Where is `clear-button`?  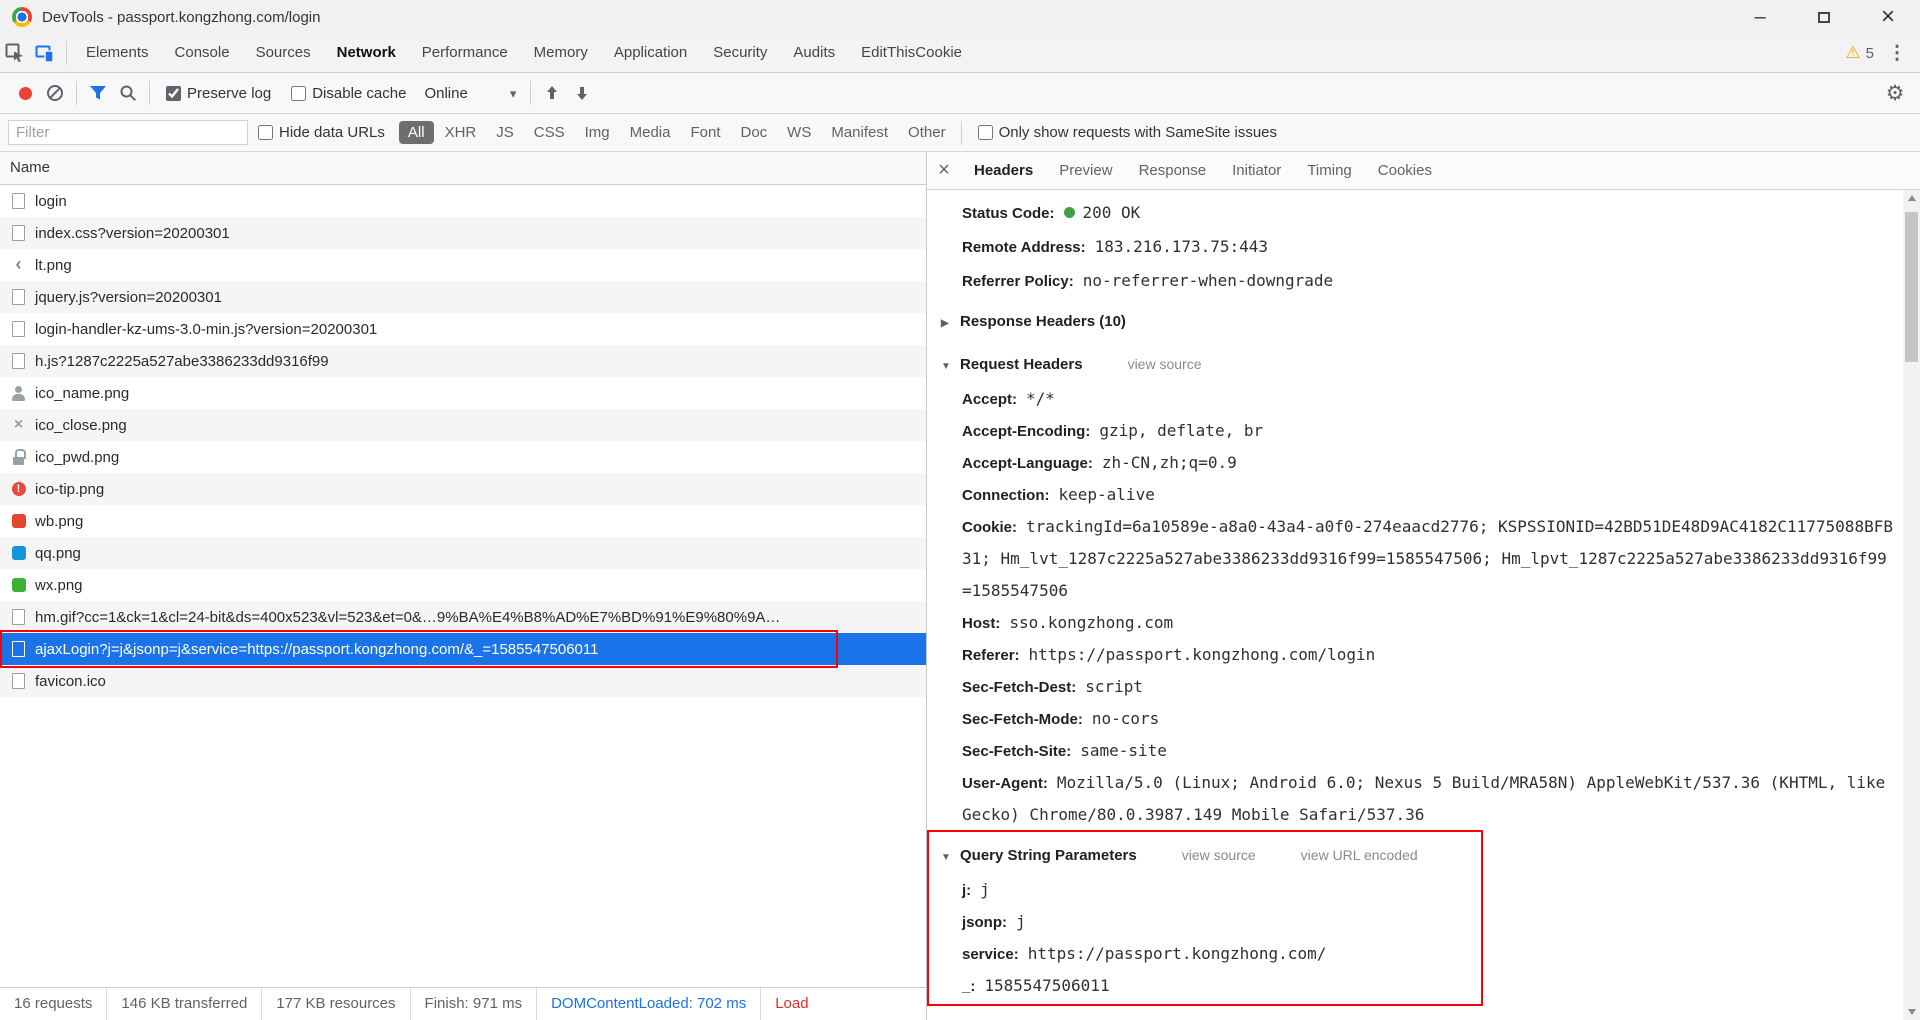
clear-button is located at coordinates (55, 93).